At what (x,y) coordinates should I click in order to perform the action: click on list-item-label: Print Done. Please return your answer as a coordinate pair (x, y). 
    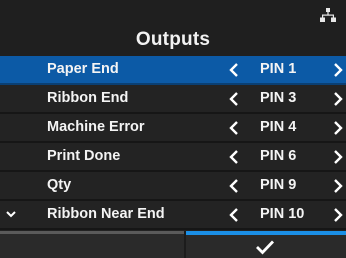
    Looking at the image, I should click on (84, 156).